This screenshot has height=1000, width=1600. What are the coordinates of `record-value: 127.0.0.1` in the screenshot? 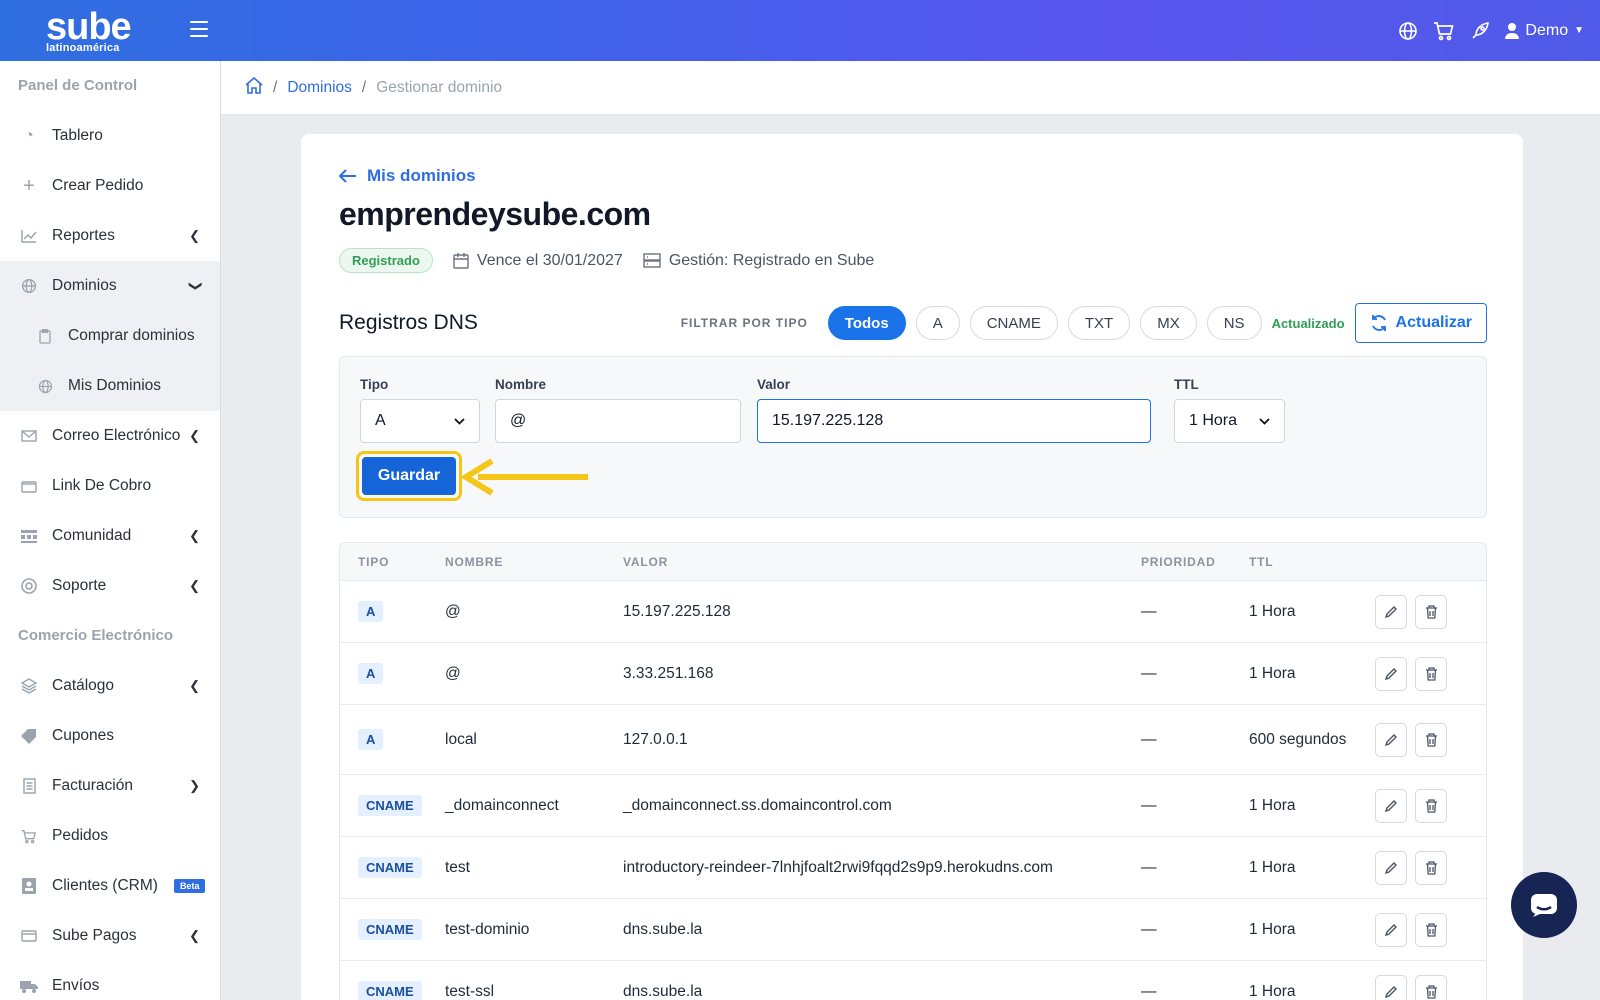 It's located at (655, 739).